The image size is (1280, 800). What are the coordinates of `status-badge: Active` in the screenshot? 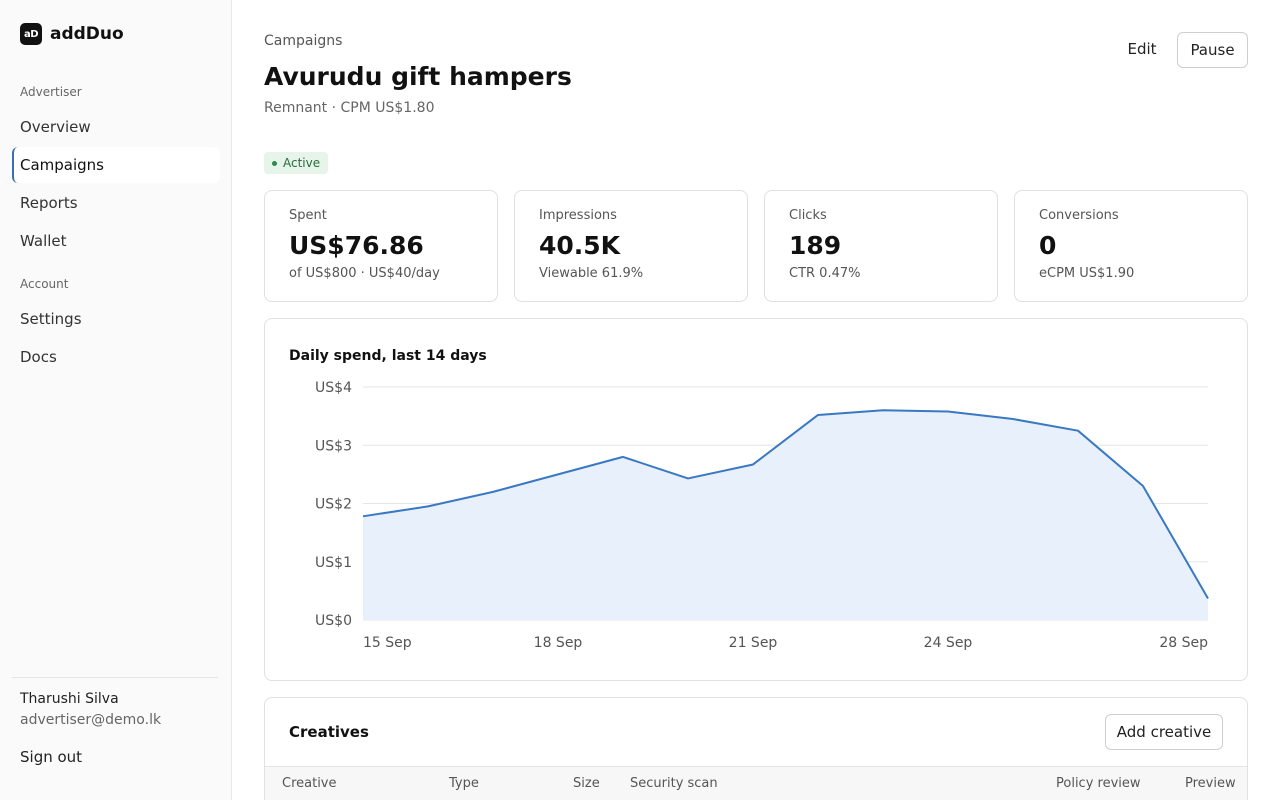 It's located at (296, 163).